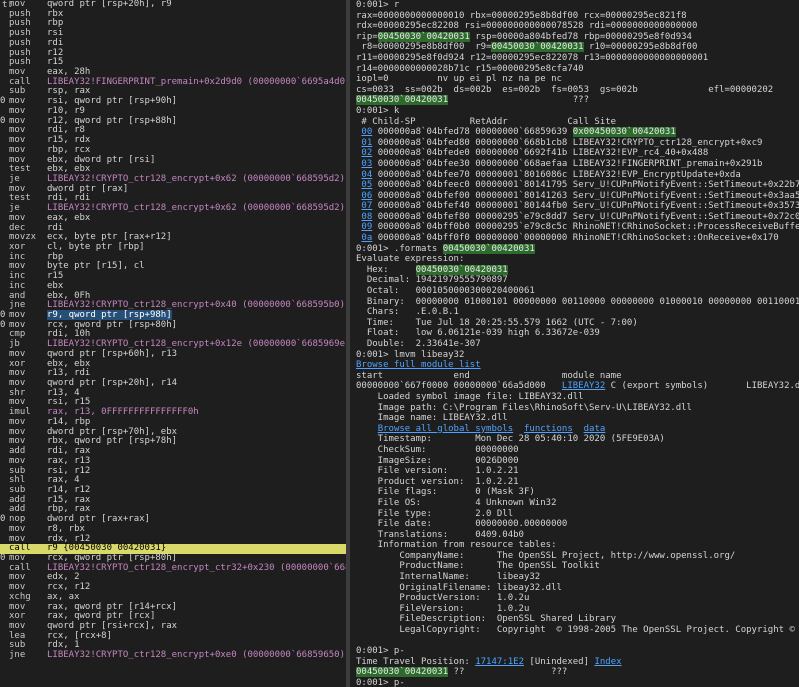 This screenshot has width=799, height=687. Describe the element at coordinates (574, 418) in the screenshot. I see `module-info: Image name: LIBEAY32.dll` at that location.